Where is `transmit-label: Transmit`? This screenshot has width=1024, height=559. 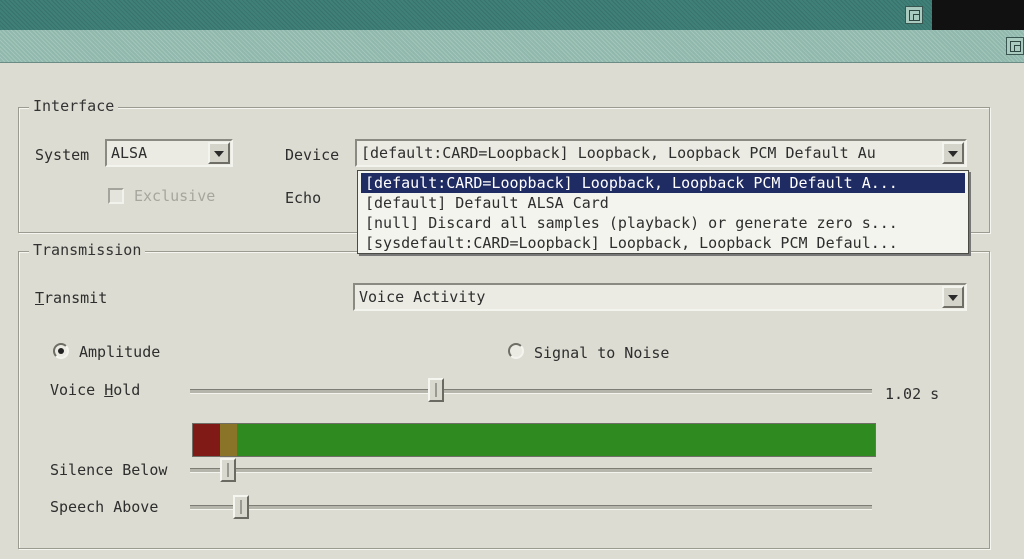
transmit-label: Transmit is located at coordinates (71, 298).